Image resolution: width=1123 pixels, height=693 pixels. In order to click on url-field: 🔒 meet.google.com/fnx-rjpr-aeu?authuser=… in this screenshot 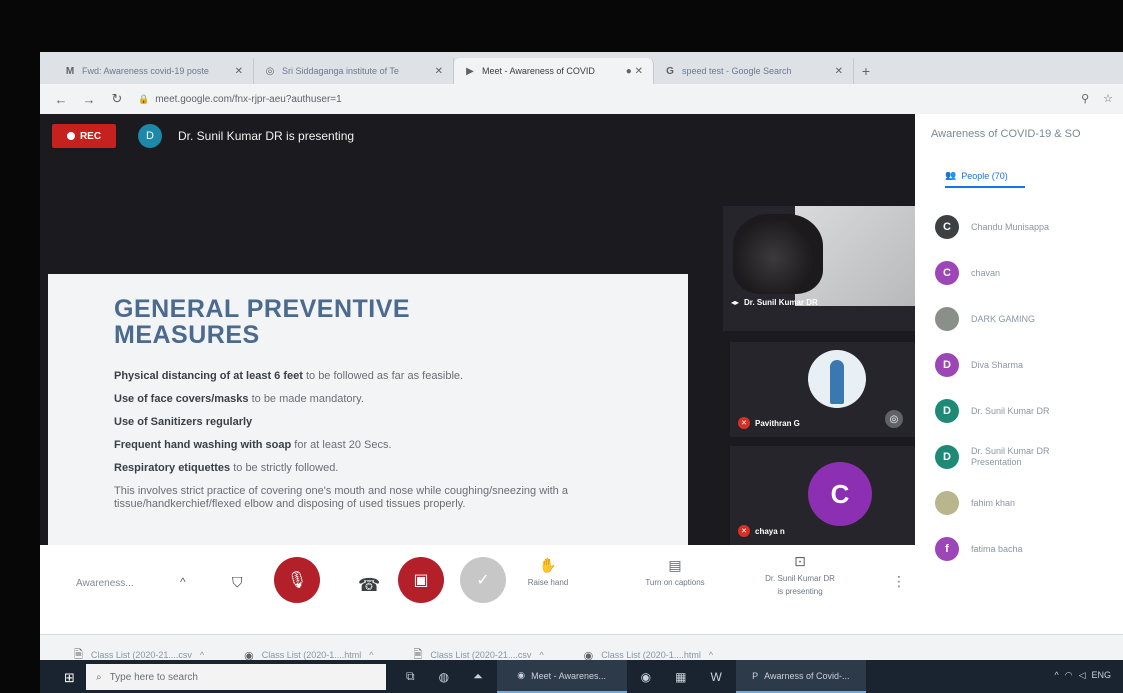, I will do `click(240, 99)`.